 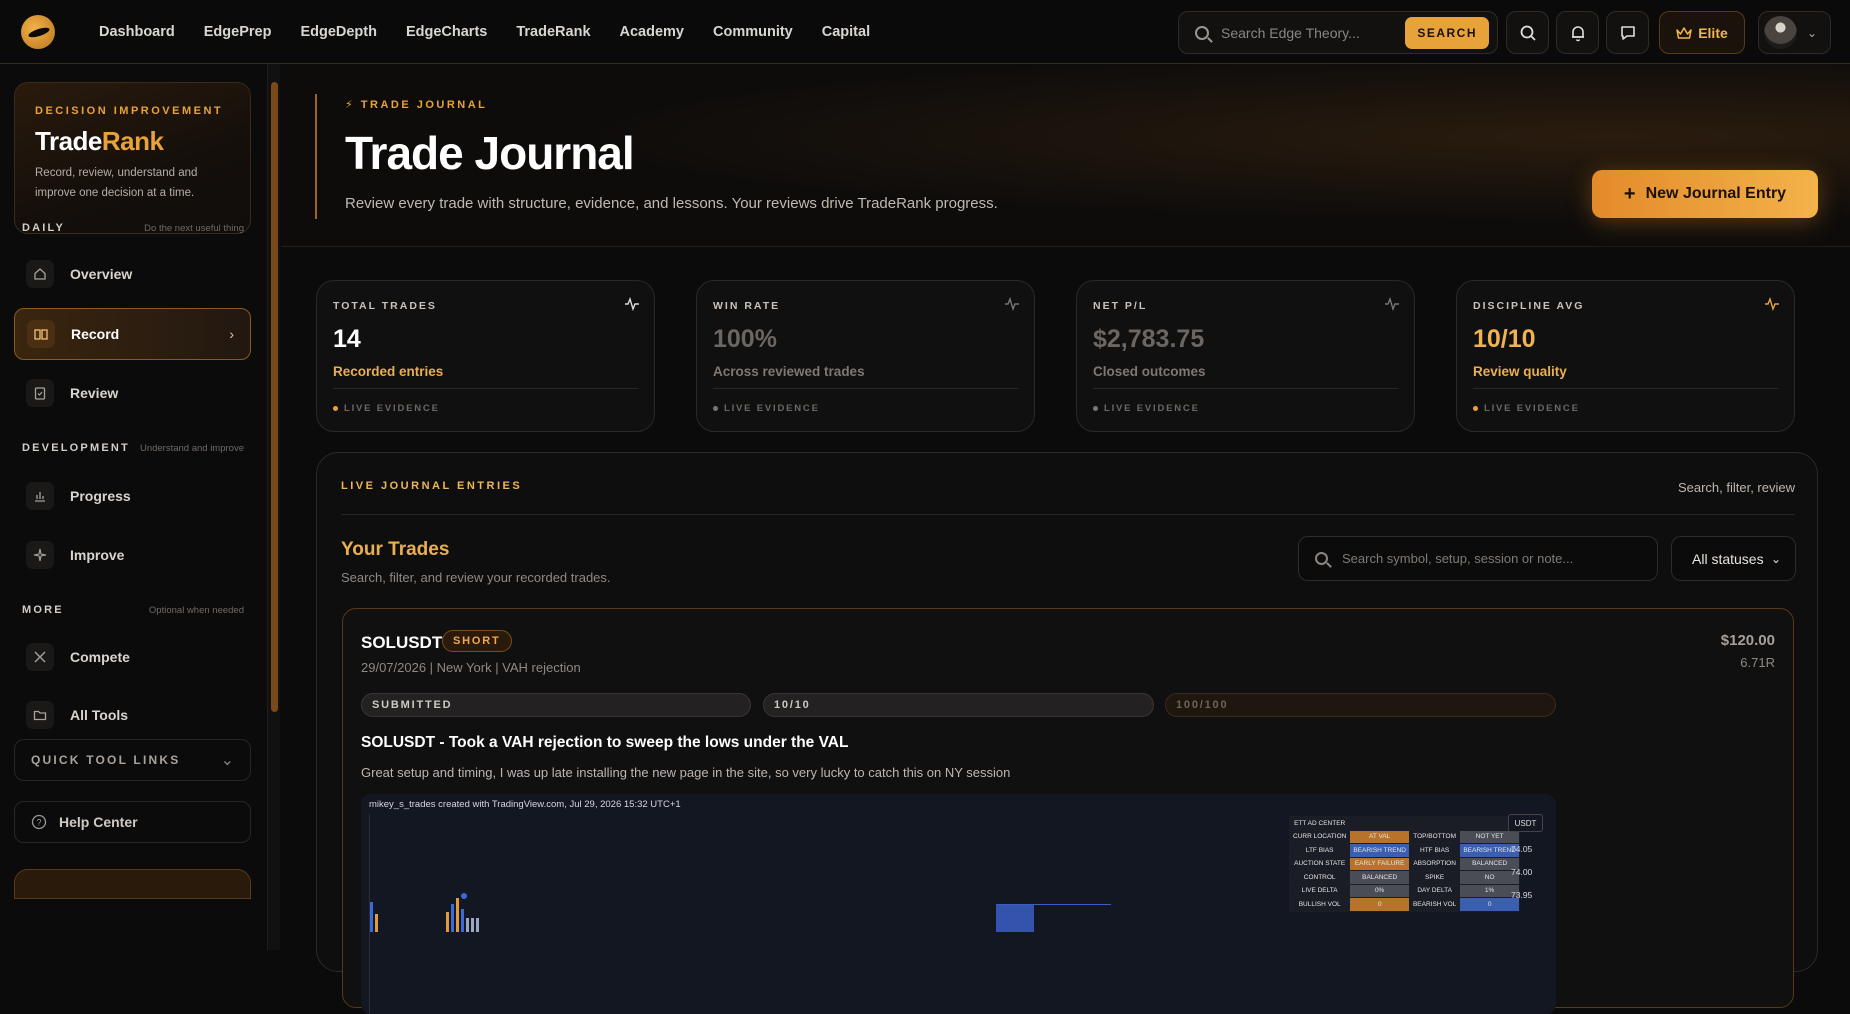 What do you see at coordinates (227, 760) in the screenshot?
I see `chevron-down-icon: ⌄` at bounding box center [227, 760].